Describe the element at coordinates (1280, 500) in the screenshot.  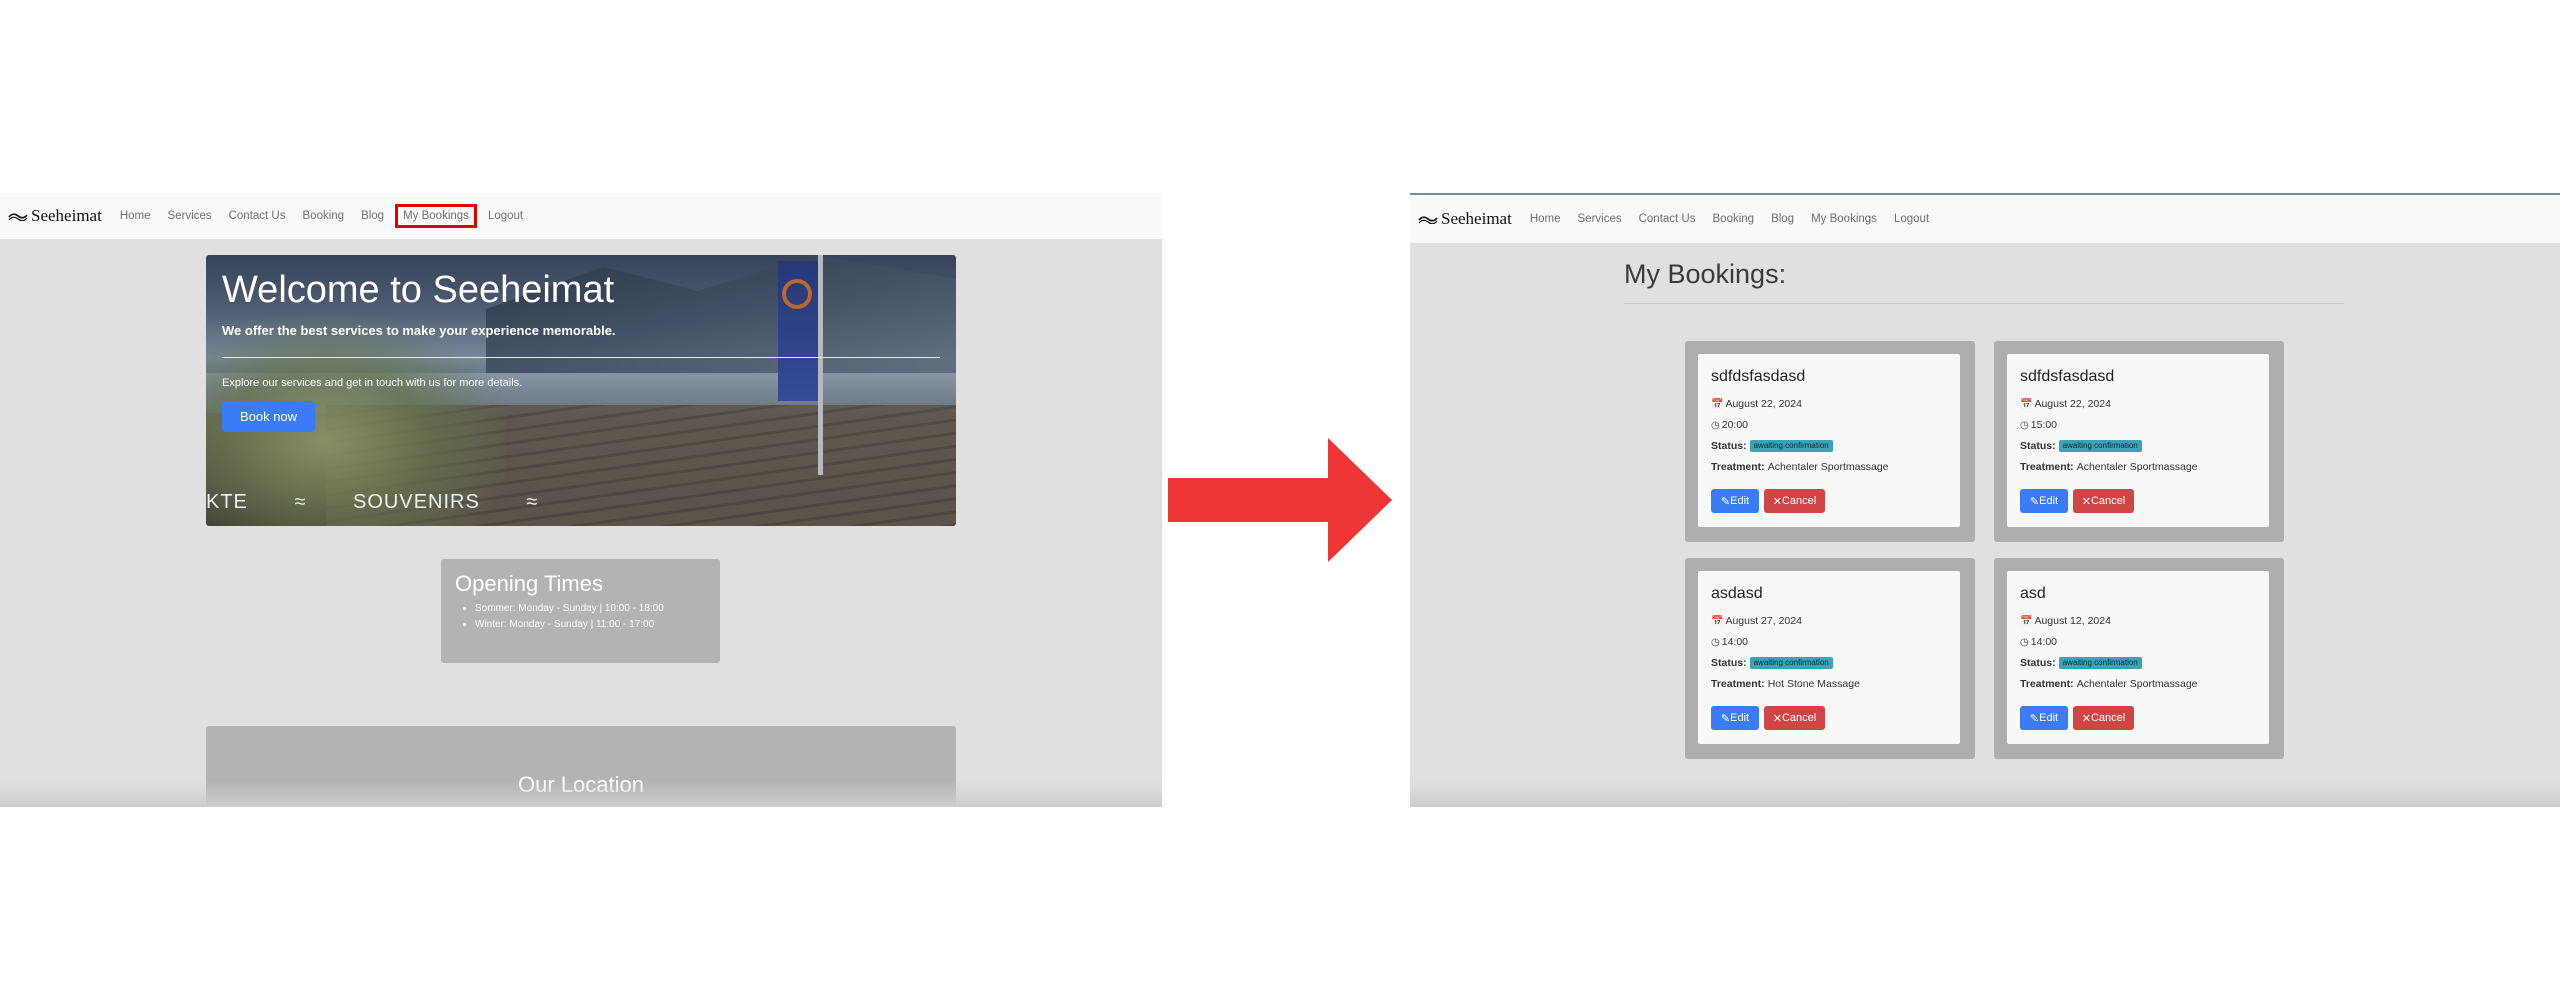
I see `right-arrow-icon` at that location.